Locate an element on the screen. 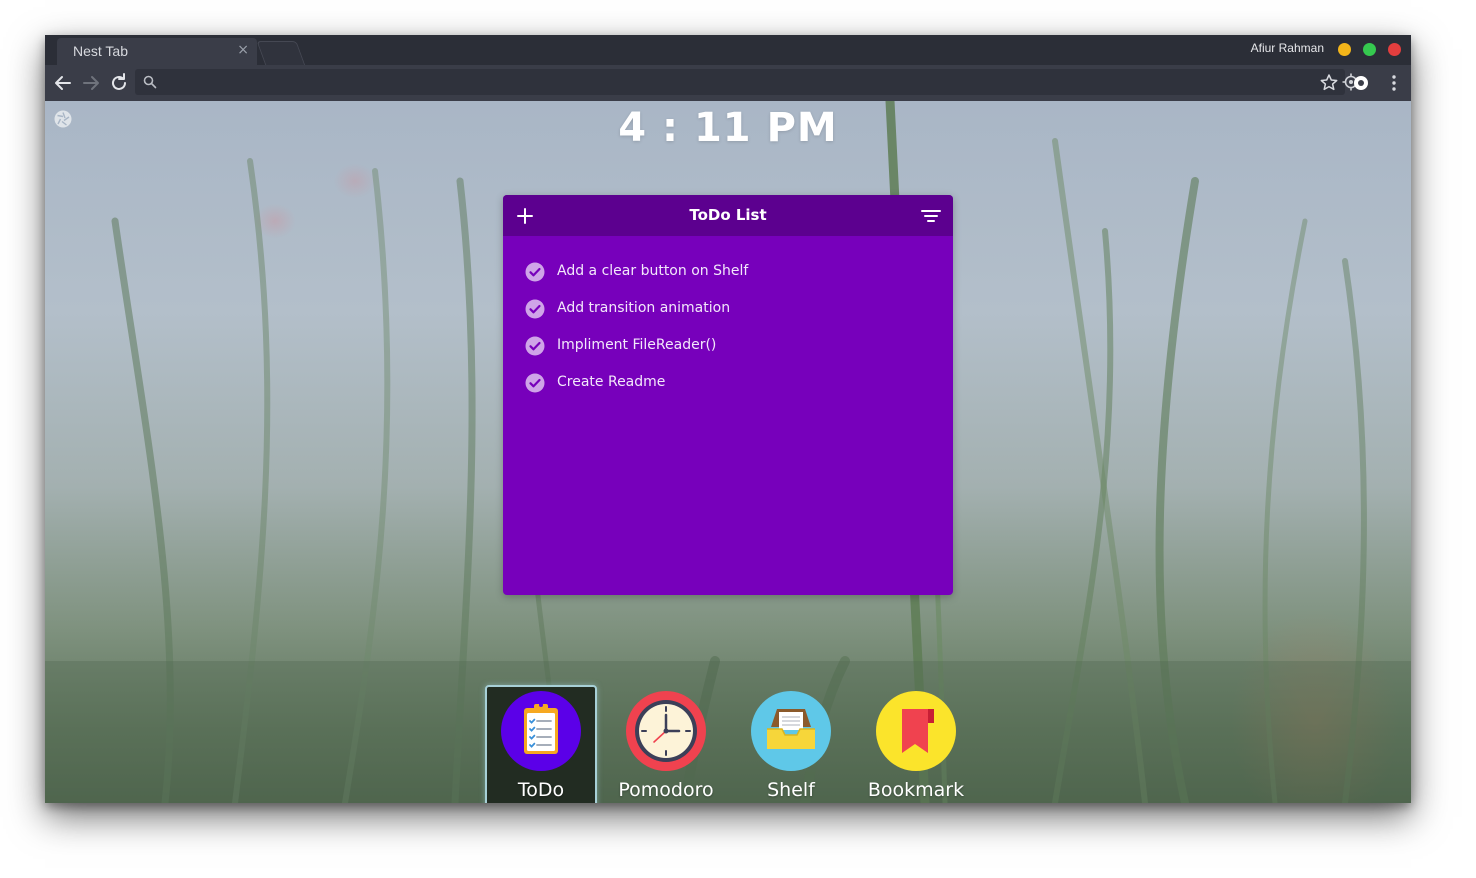  dock-app-bookmark: Bookmark is located at coordinates (916, 744).